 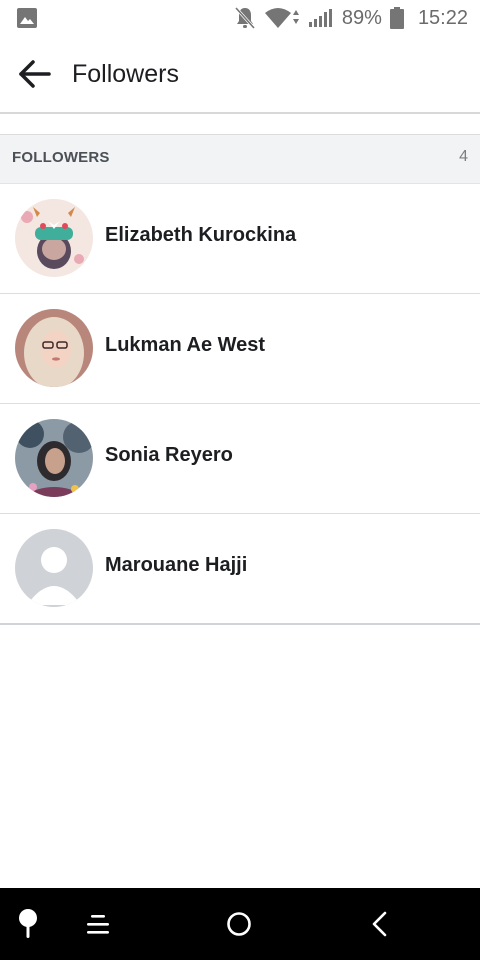 I want to click on notifications-off-icon, so click(x=245, y=18).